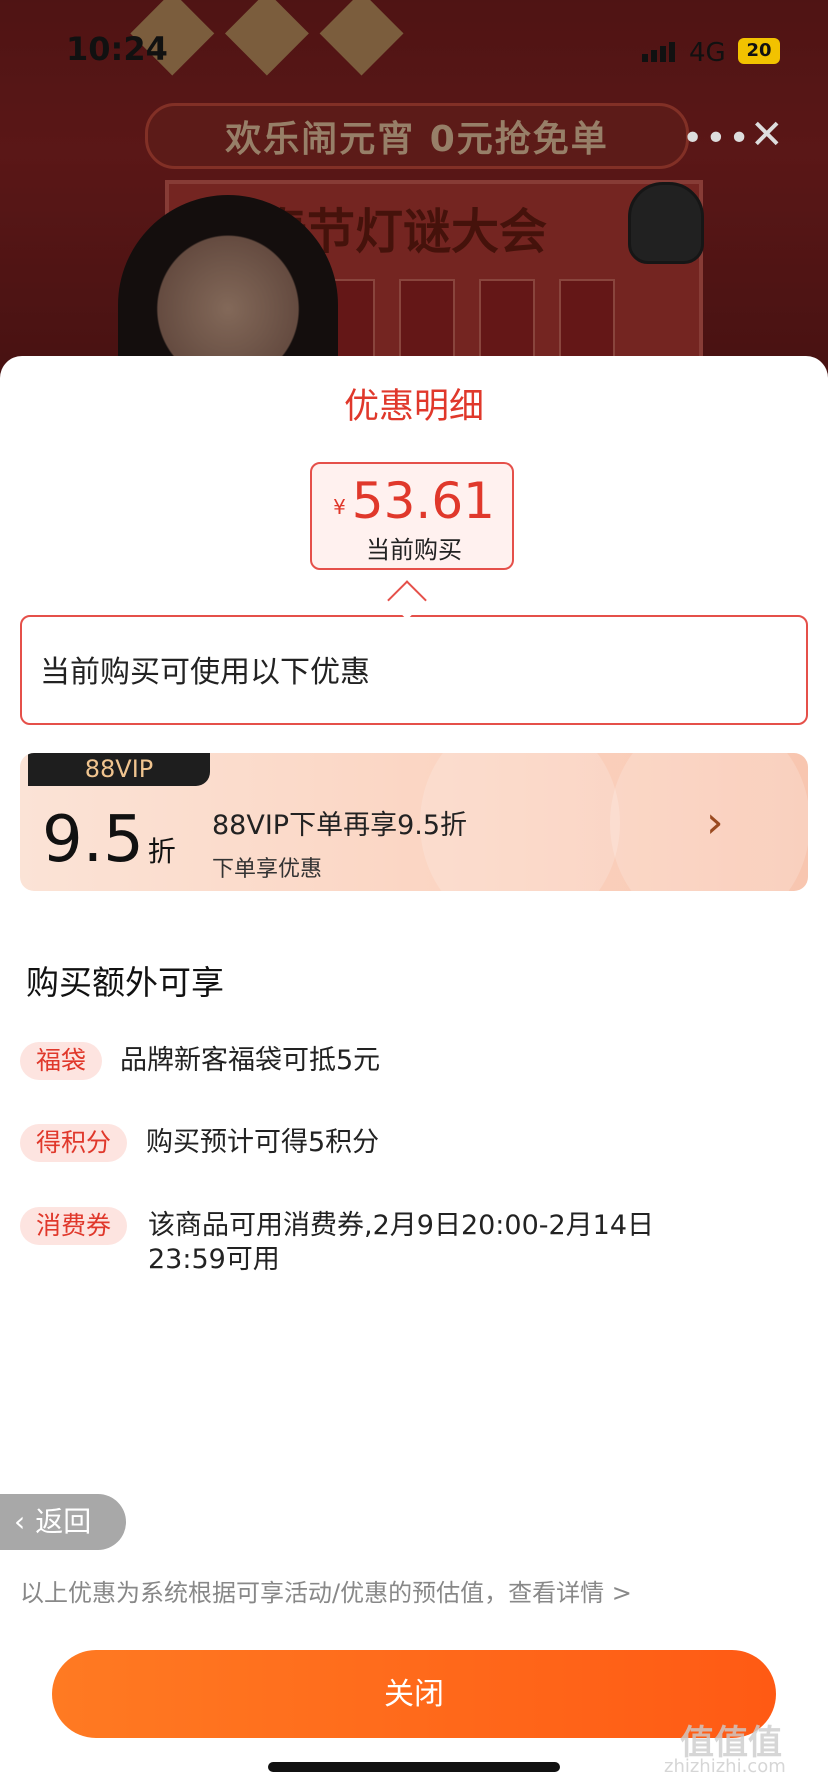  What do you see at coordinates (117, 49) in the screenshot?
I see `status-time: 10:24` at bounding box center [117, 49].